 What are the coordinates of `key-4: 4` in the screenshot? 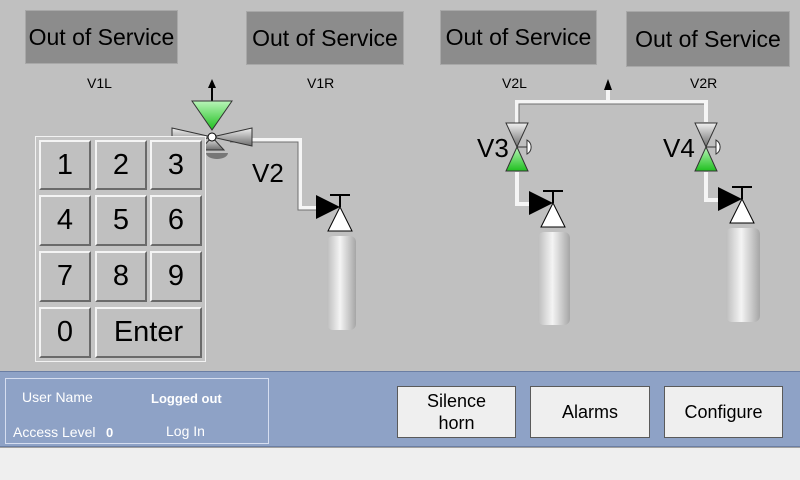 It's located at (65, 220).